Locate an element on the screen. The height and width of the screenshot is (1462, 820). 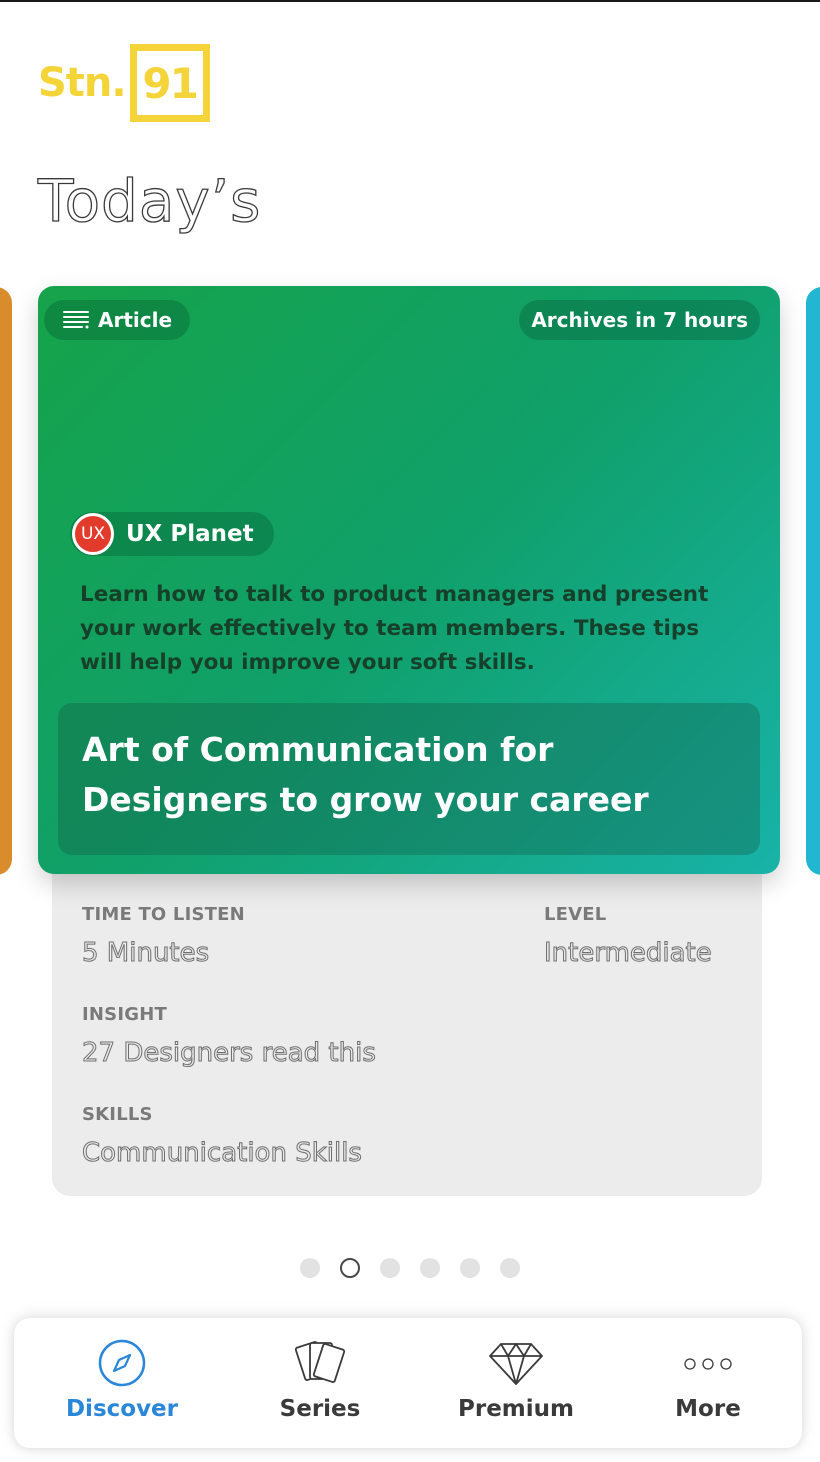
ux-planet-logo: UX is located at coordinates (93, 534).